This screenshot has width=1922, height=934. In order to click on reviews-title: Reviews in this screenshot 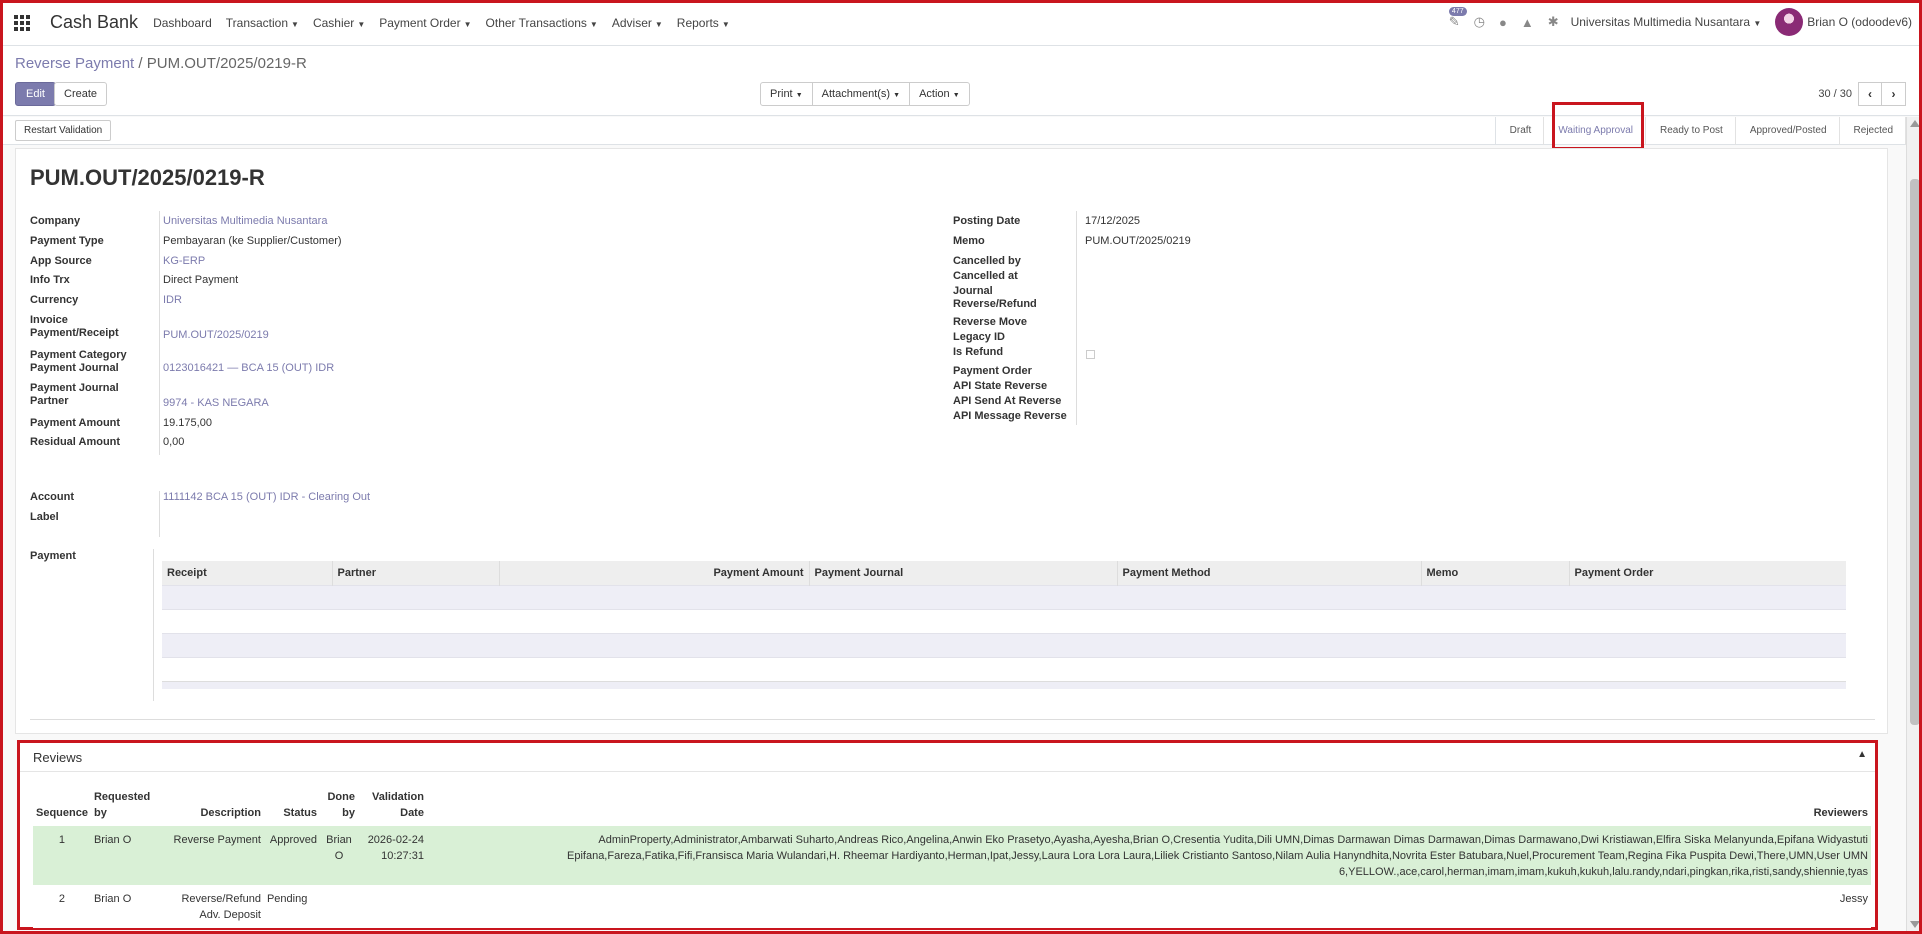, I will do `click(58, 757)`.